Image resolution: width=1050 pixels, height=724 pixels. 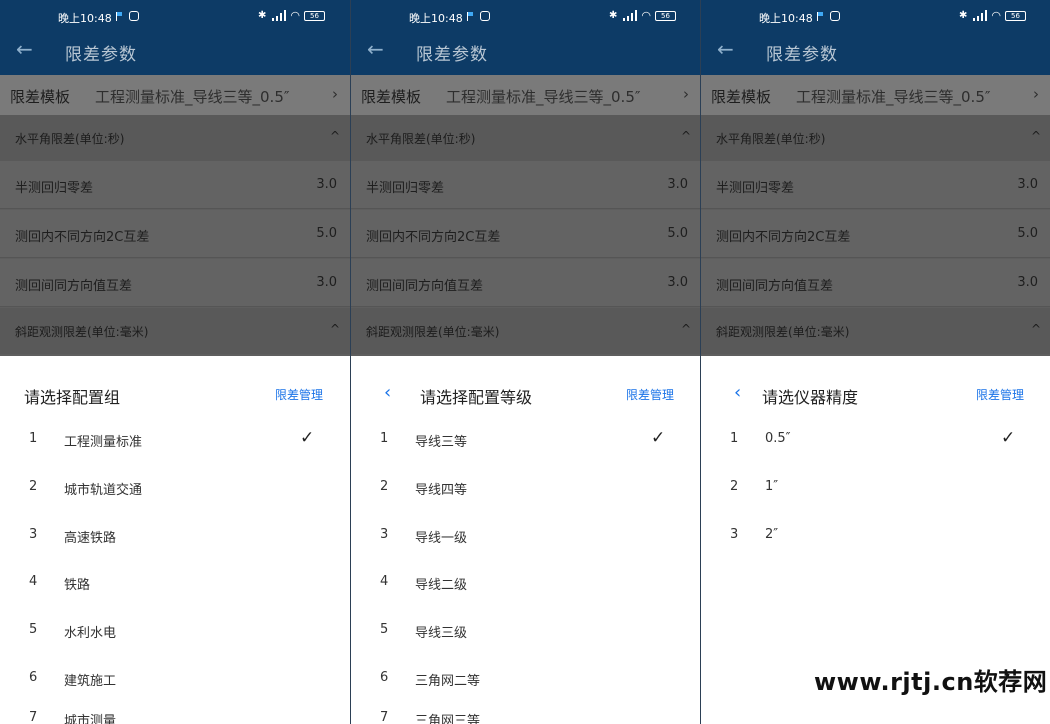 What do you see at coordinates (175, 37) in the screenshot?
I see `app-header: 晚上10:48 ✱ ◠ 56 ← 限差参数` at bounding box center [175, 37].